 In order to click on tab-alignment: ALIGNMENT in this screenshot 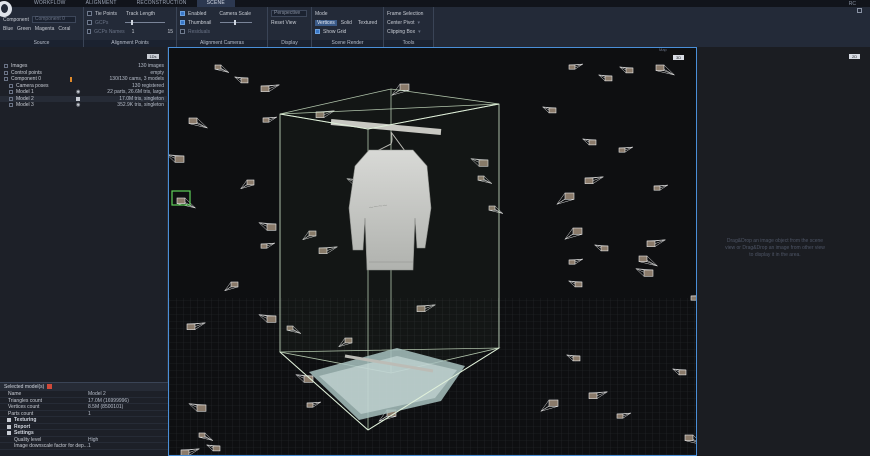, I will do `click(101, 3)`.